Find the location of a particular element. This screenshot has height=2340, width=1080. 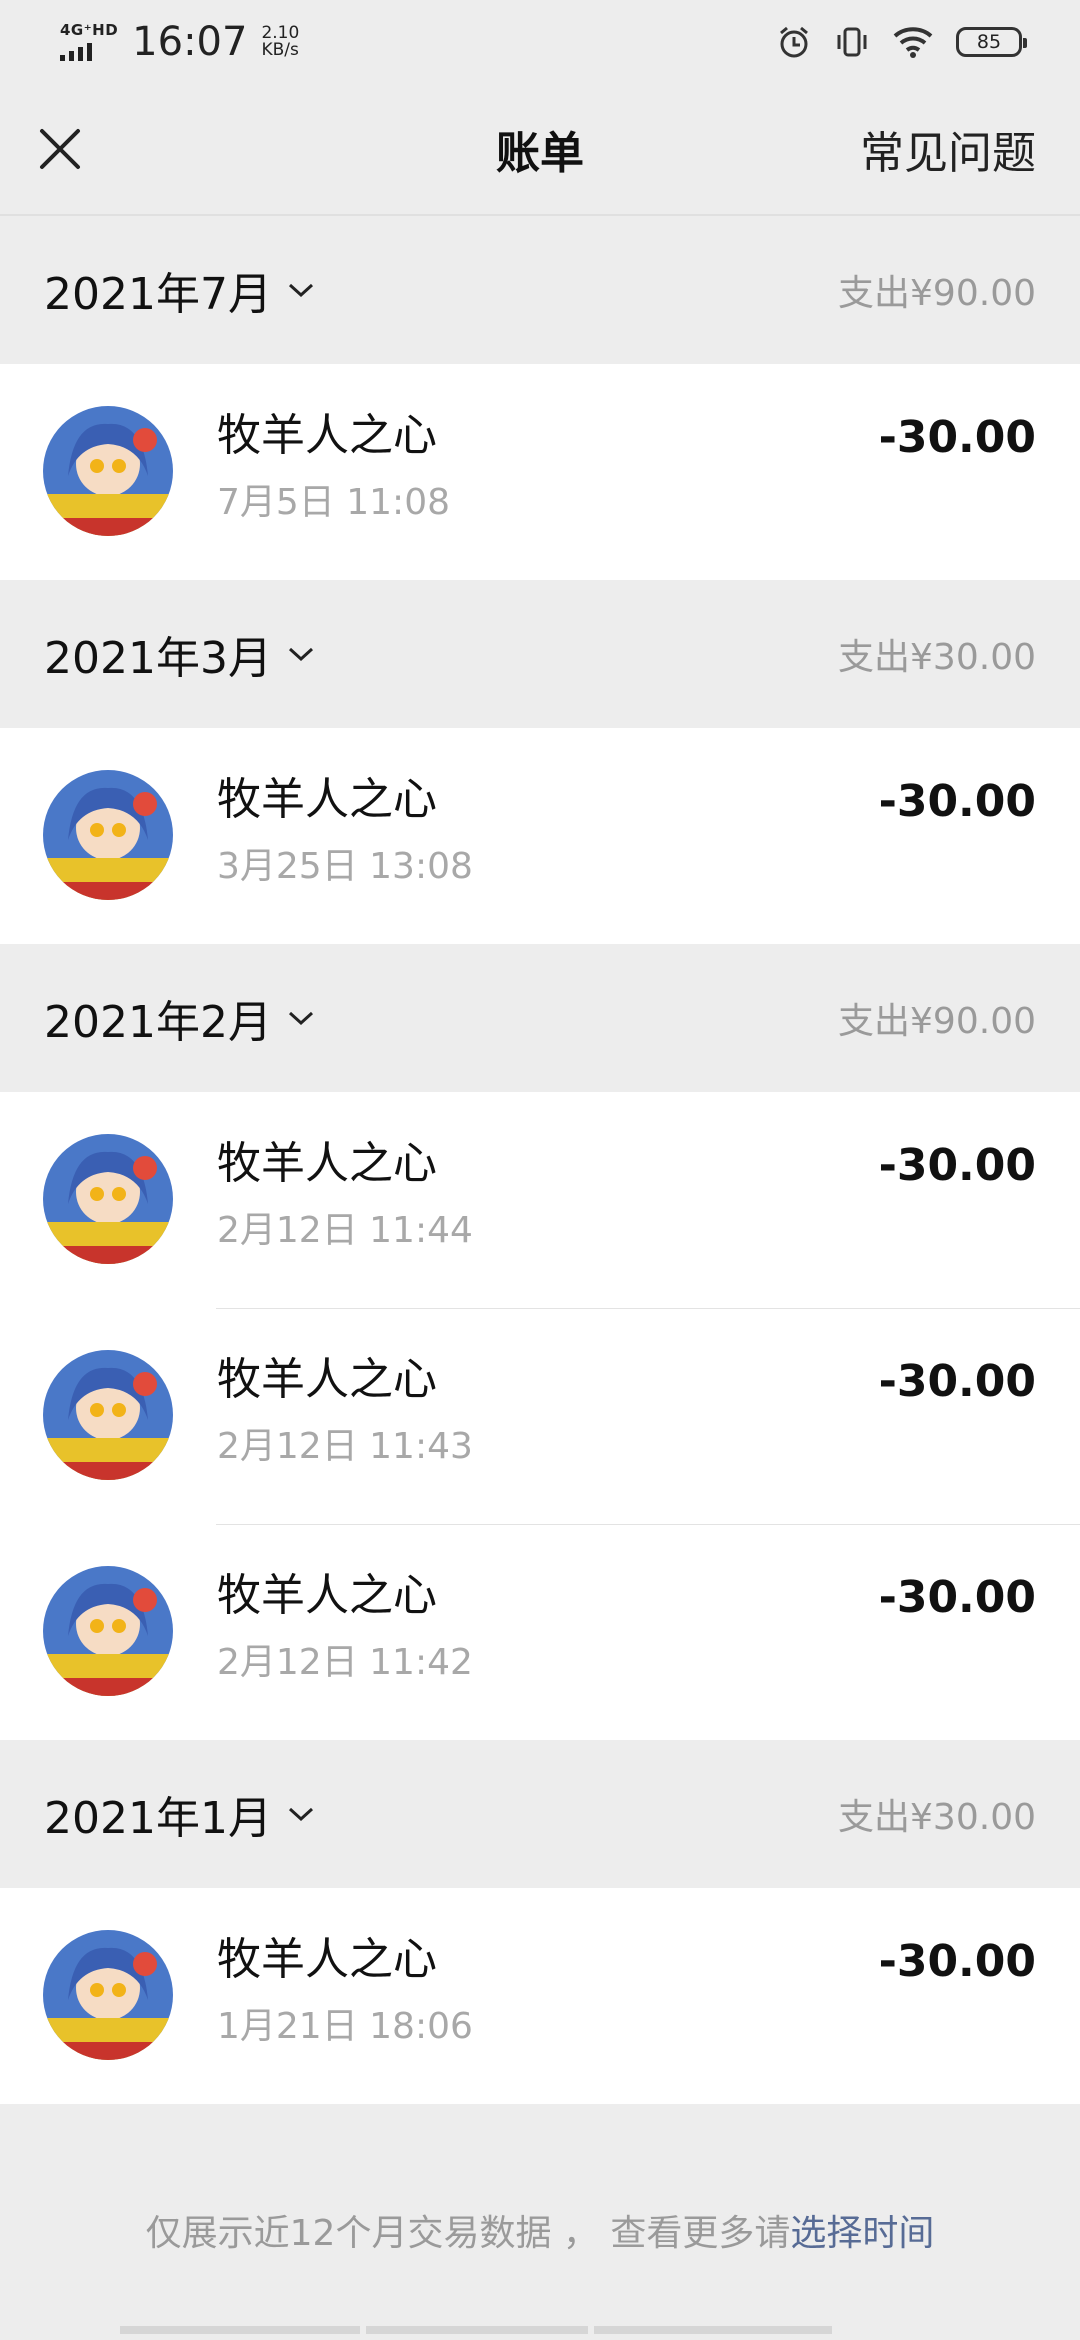

battery-level: 85 is located at coordinates (989, 42).